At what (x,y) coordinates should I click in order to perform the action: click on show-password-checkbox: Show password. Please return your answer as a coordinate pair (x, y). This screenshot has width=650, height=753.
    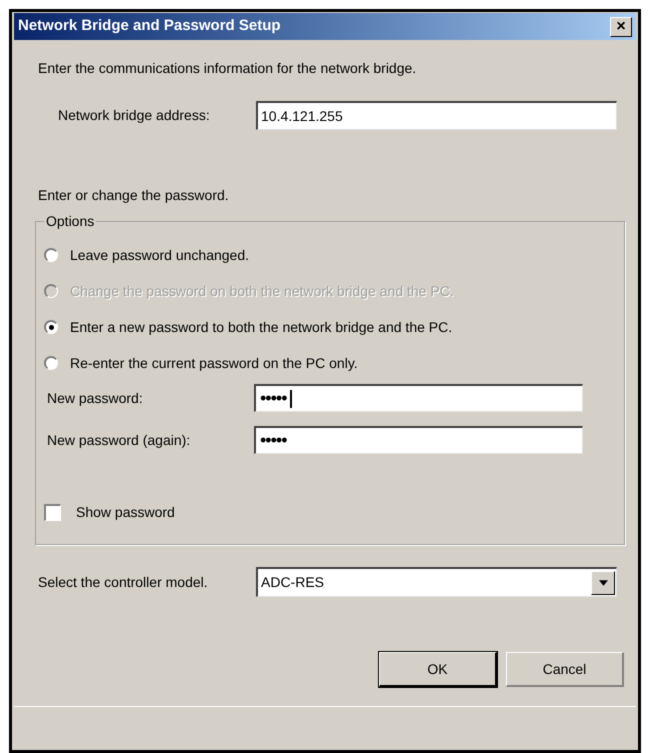
    Looking at the image, I should click on (109, 512).